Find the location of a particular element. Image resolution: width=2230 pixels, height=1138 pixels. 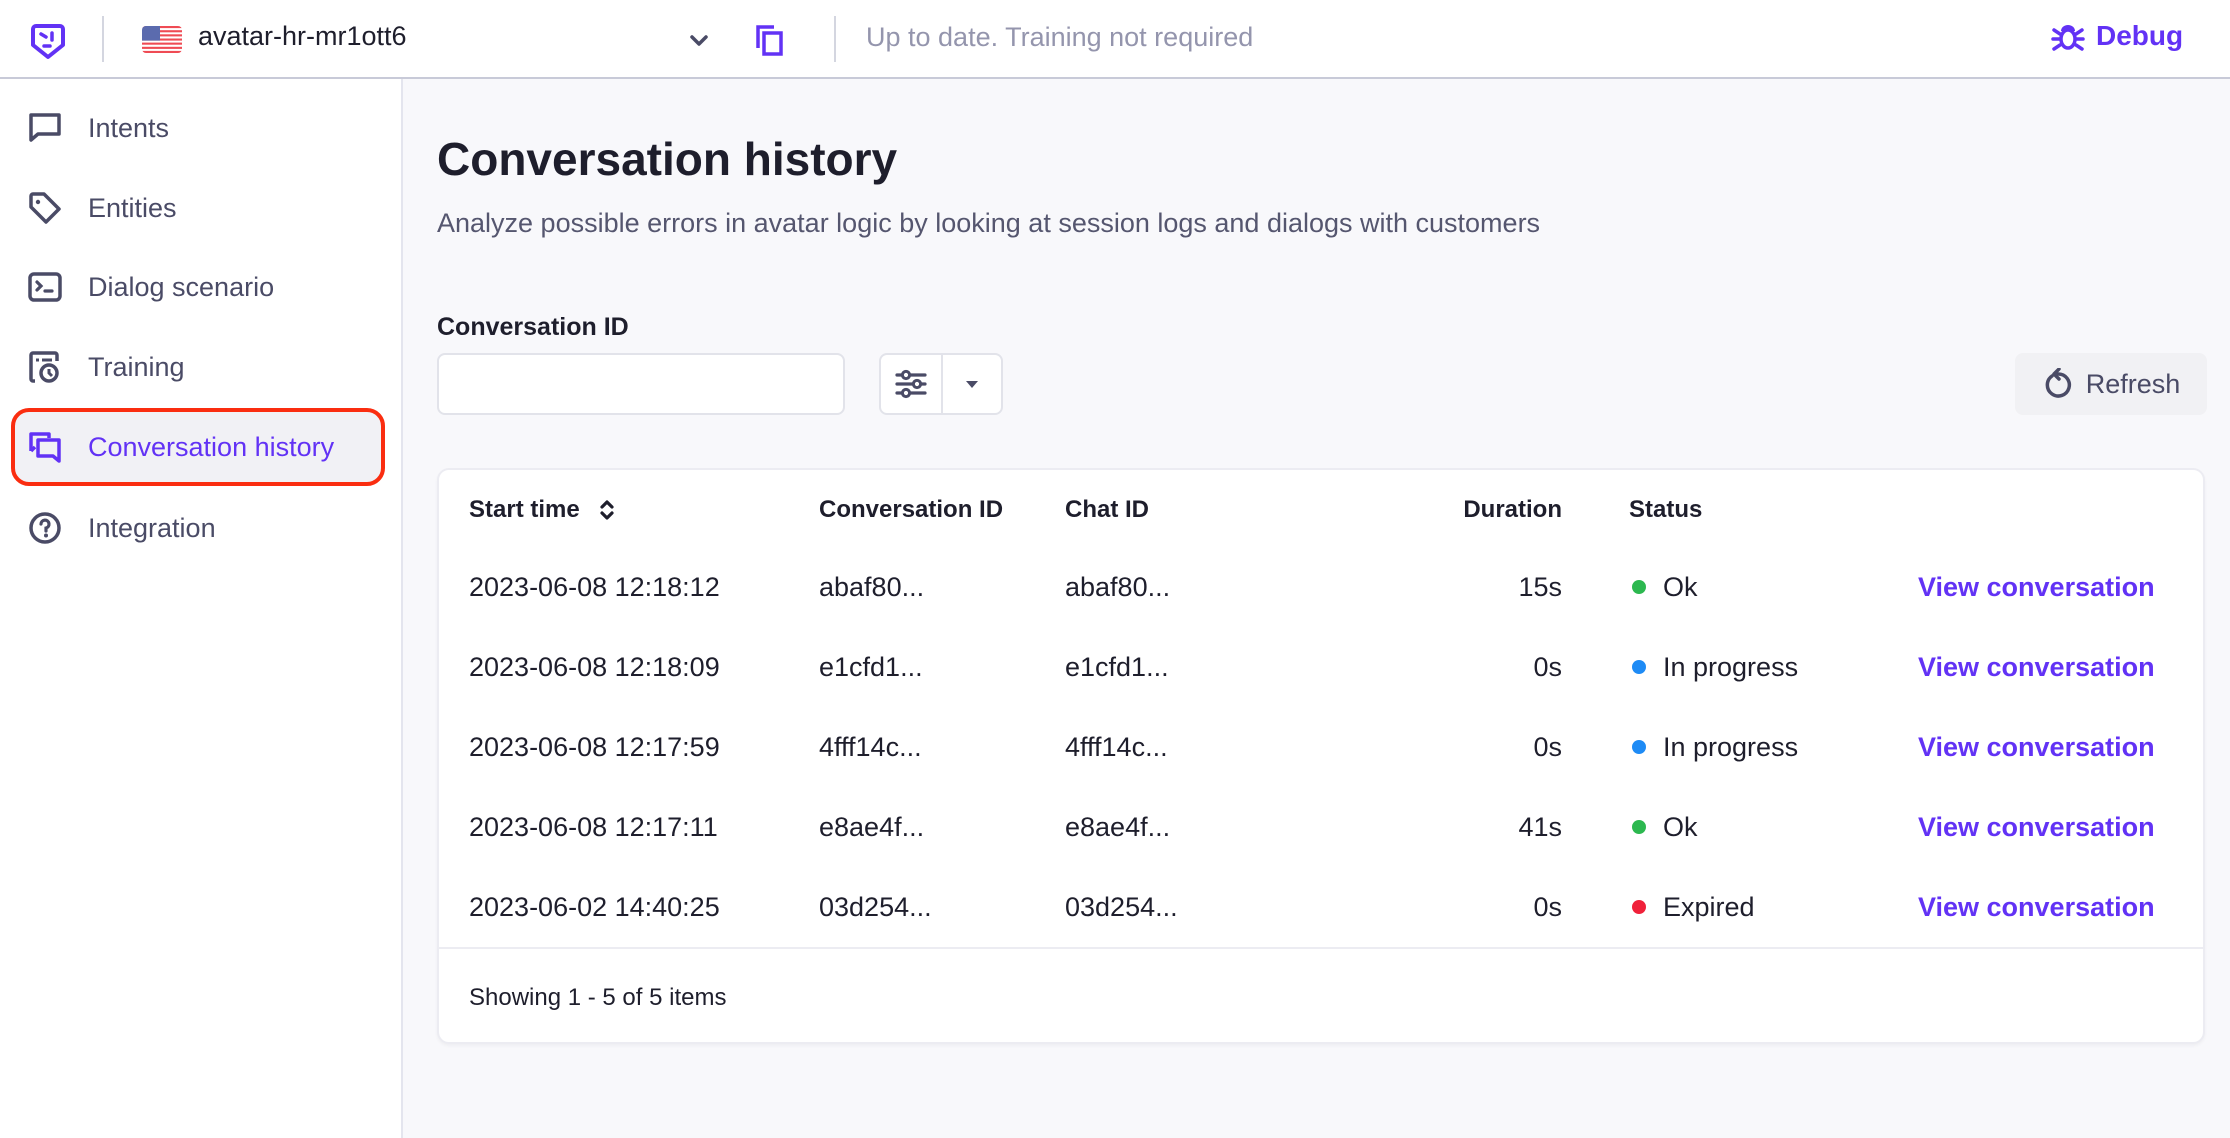

cell-start-time: 2023-06-08 12:17:11 is located at coordinates (593, 827).